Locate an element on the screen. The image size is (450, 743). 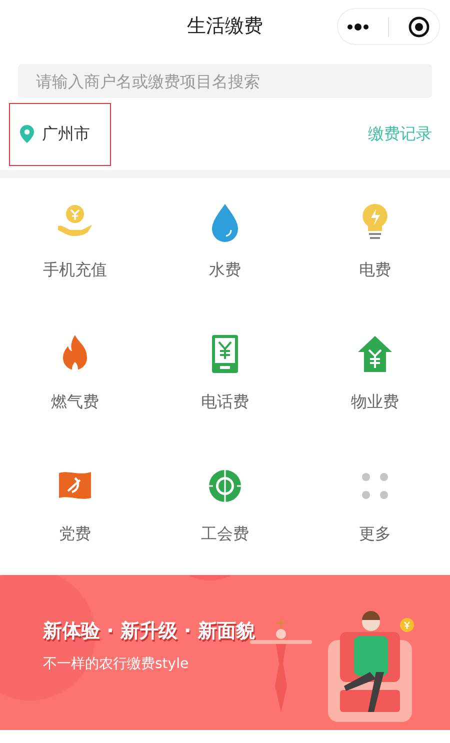
location-pin-icon is located at coordinates (27, 134).